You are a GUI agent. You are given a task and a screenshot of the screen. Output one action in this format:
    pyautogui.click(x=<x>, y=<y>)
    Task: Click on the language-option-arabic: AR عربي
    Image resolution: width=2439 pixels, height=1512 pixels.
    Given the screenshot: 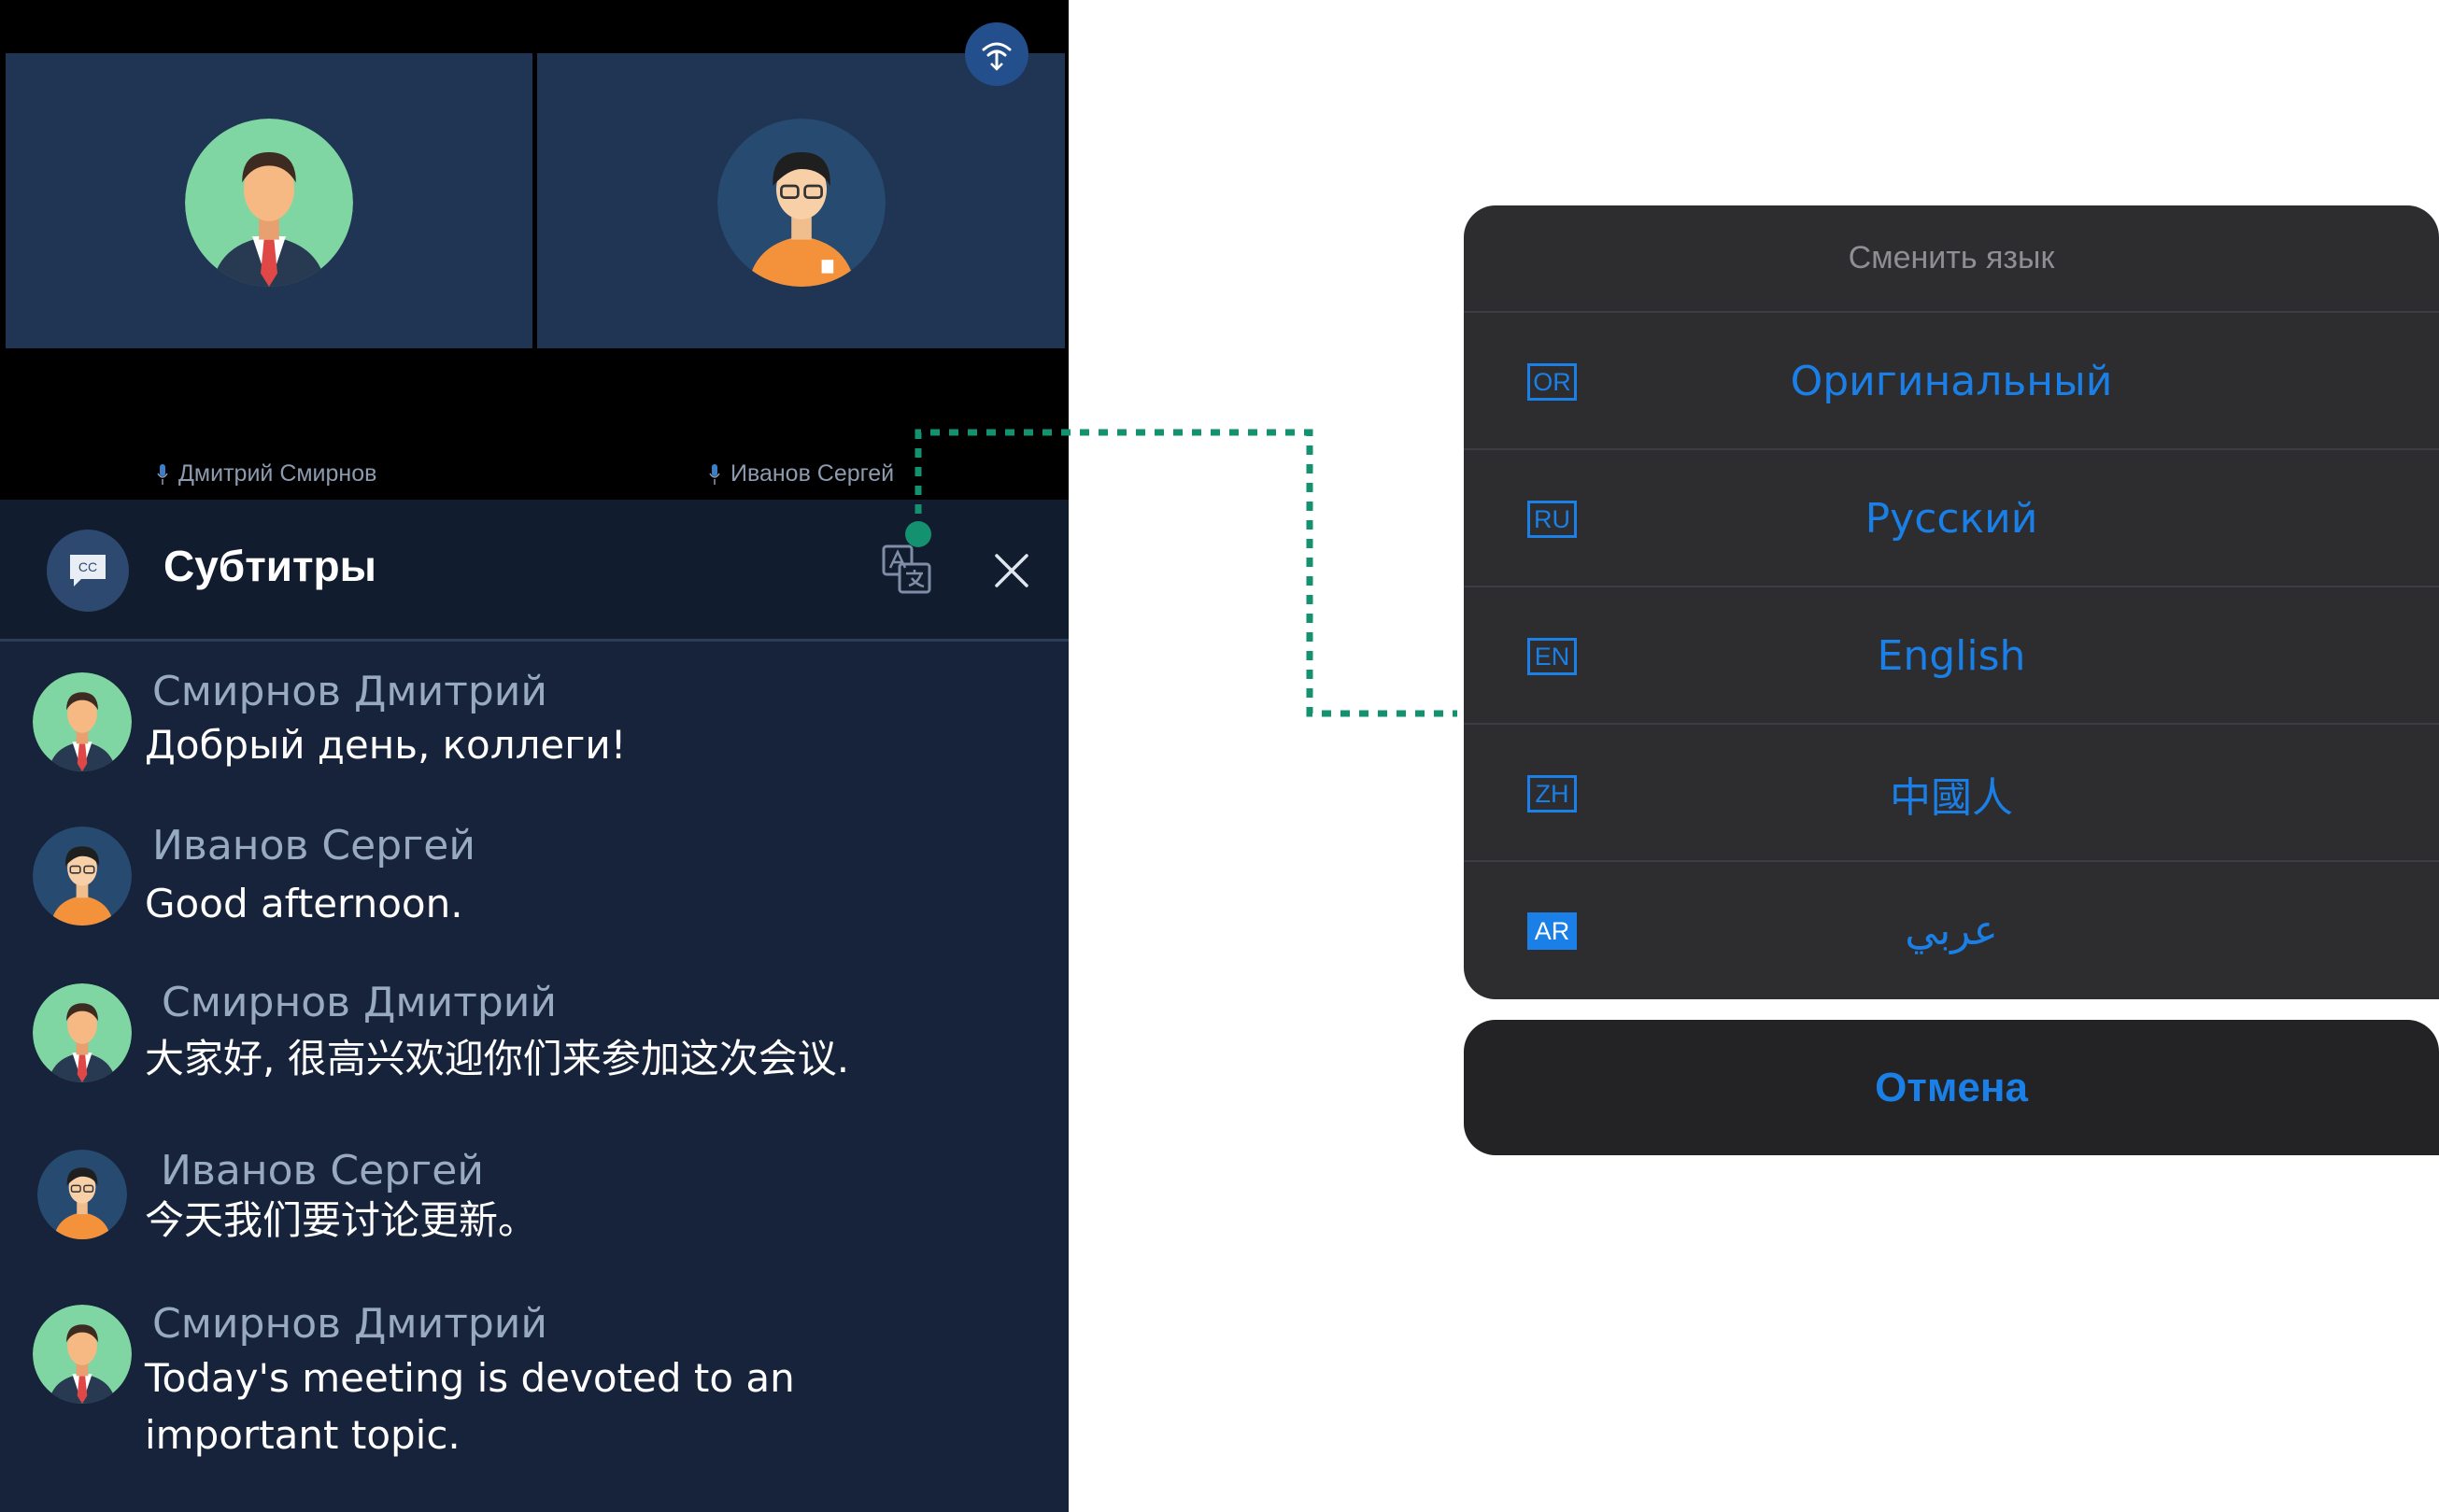 What is the action you would take?
    pyautogui.click(x=1951, y=930)
    